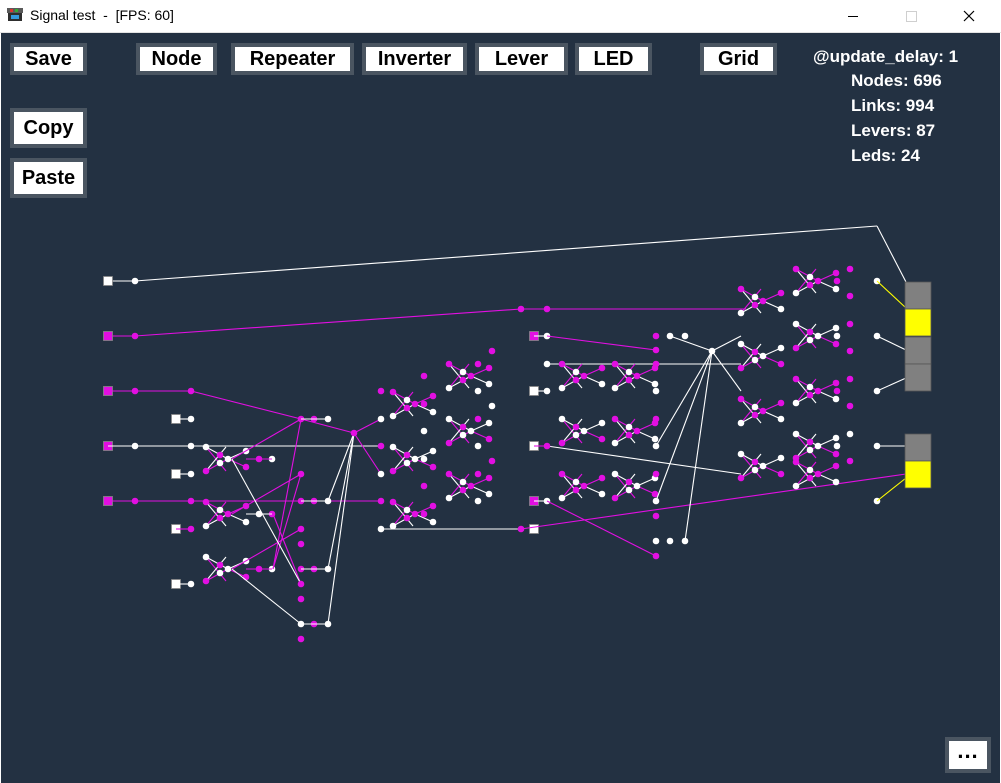  I want to click on led-tool-button: LED, so click(613, 59).